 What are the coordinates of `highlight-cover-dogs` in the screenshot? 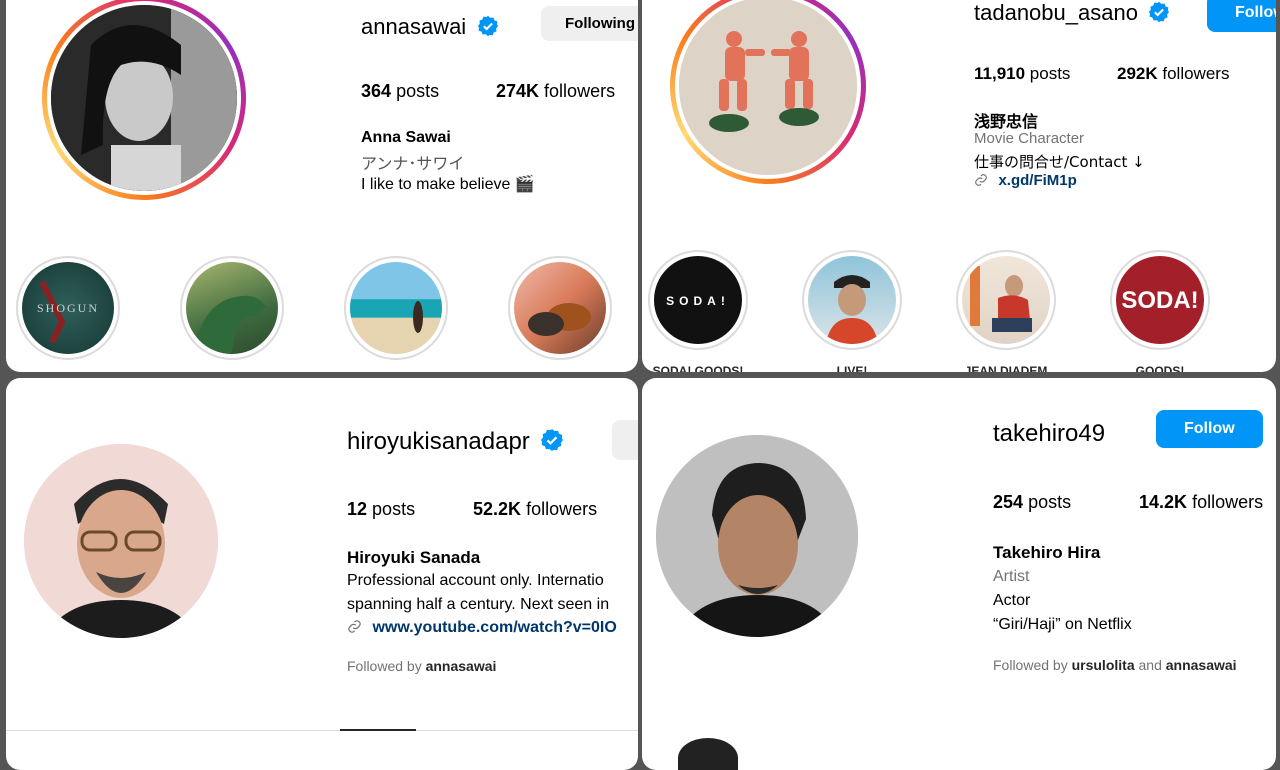 It's located at (560, 308).